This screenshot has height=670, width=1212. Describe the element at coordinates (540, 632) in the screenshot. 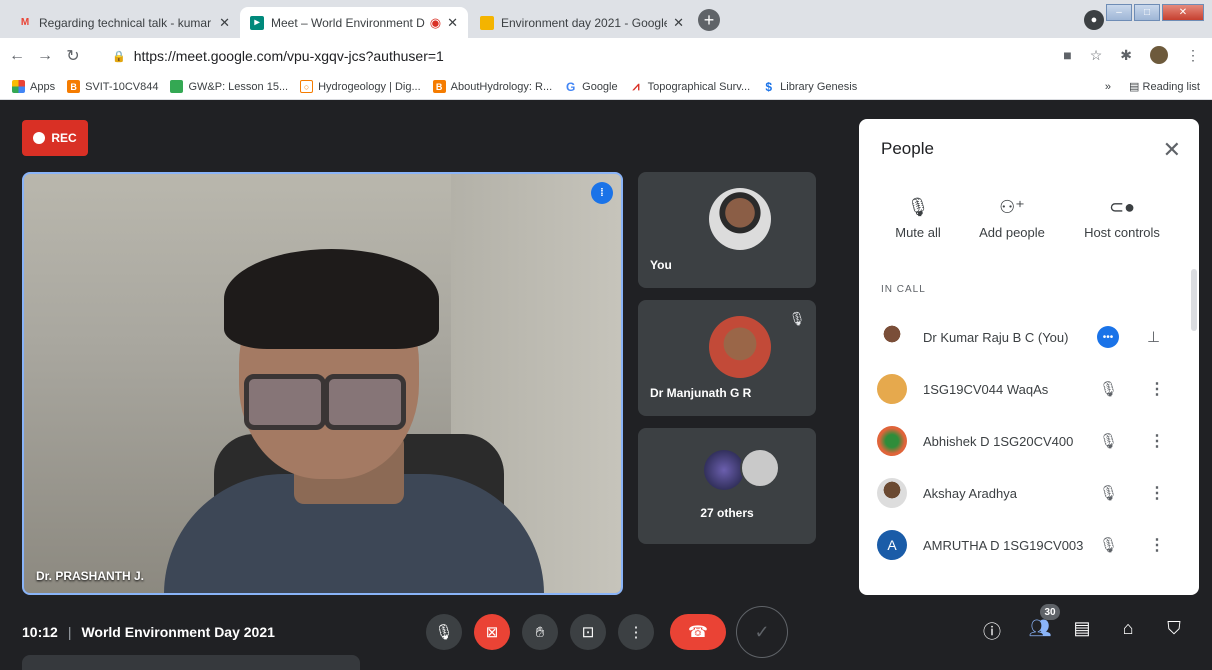

I see `raise-hand-button: ✋︎` at that location.